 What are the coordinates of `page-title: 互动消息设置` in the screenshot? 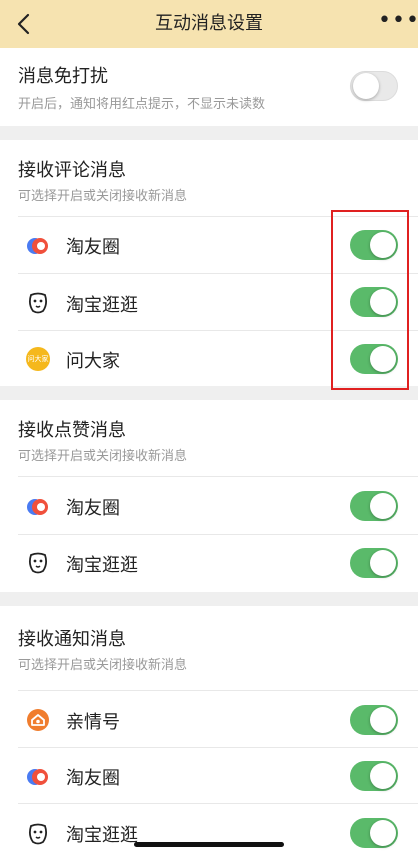 It's located at (209, 23).